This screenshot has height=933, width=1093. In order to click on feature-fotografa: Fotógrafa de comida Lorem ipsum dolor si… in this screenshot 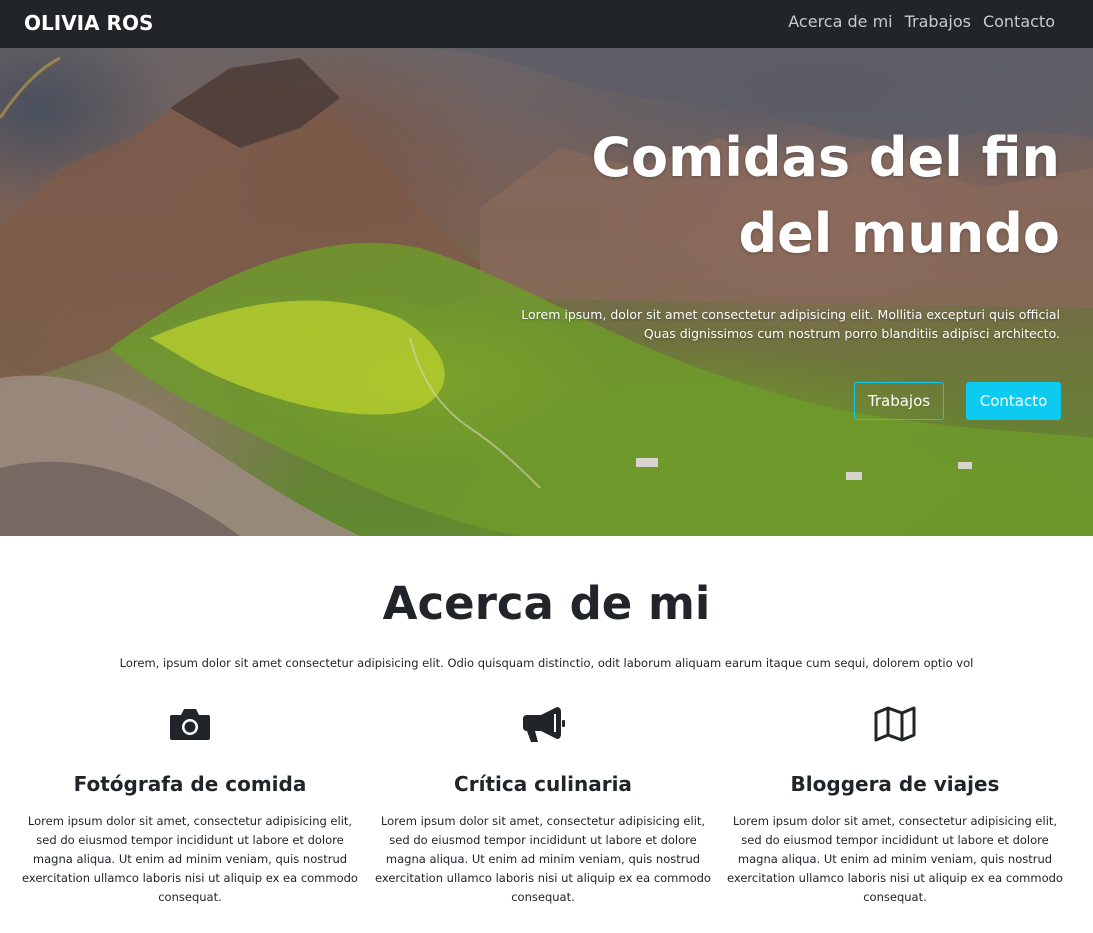, I will do `click(190, 805)`.